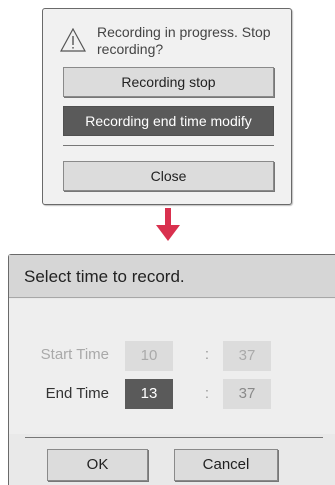 This screenshot has height=485, width=335. What do you see at coordinates (168, 224) in the screenshot?
I see `arrow-down-icon` at bounding box center [168, 224].